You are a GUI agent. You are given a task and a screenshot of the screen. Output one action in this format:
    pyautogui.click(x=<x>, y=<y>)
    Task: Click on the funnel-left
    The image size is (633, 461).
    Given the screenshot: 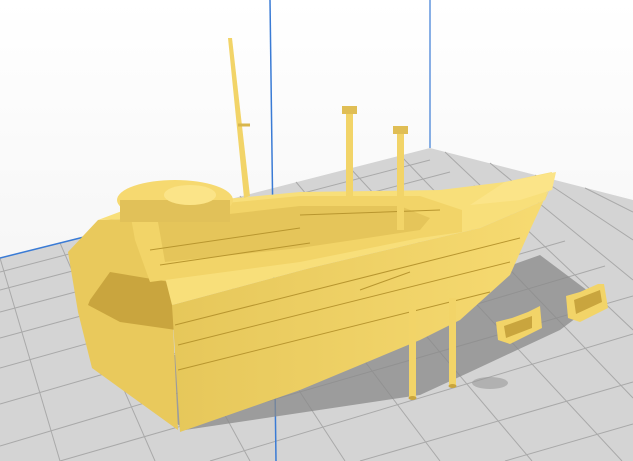 What is the action you would take?
    pyautogui.click(x=349, y=158)
    